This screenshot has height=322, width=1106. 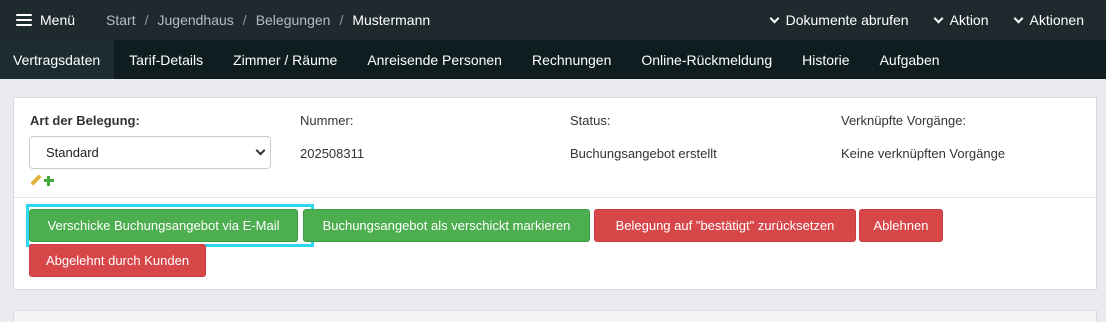 I want to click on reset-confirmed-button: Belegung auf "bestätigt" zurücksetzen, so click(x=725, y=225).